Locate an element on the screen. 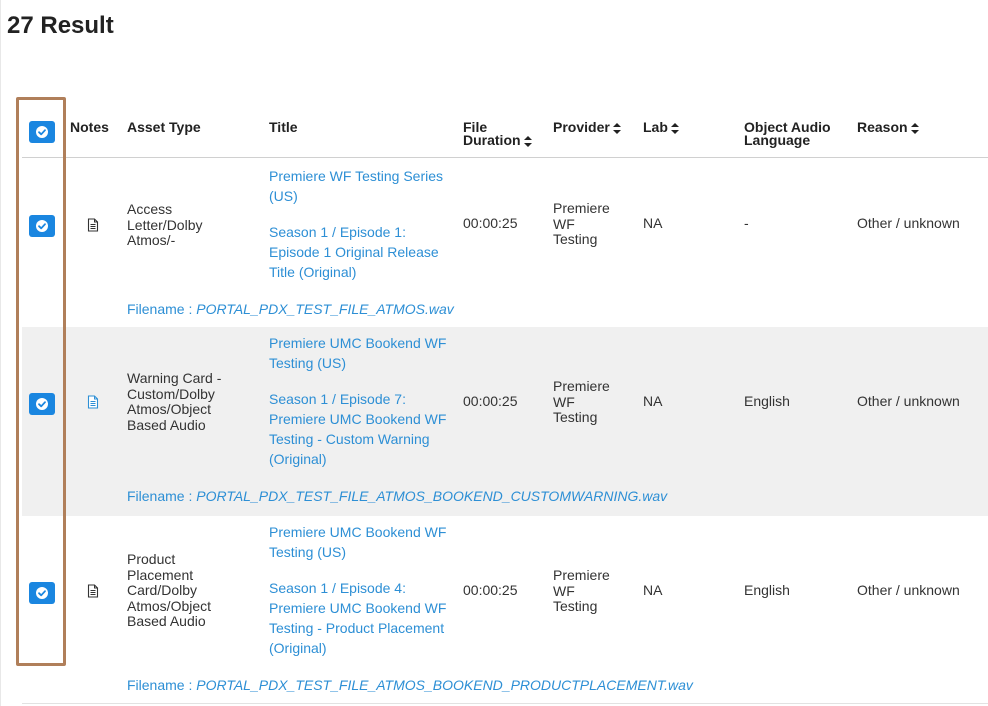 The width and height of the screenshot is (988, 706). header-oal-line2: Language is located at coordinates (777, 140).